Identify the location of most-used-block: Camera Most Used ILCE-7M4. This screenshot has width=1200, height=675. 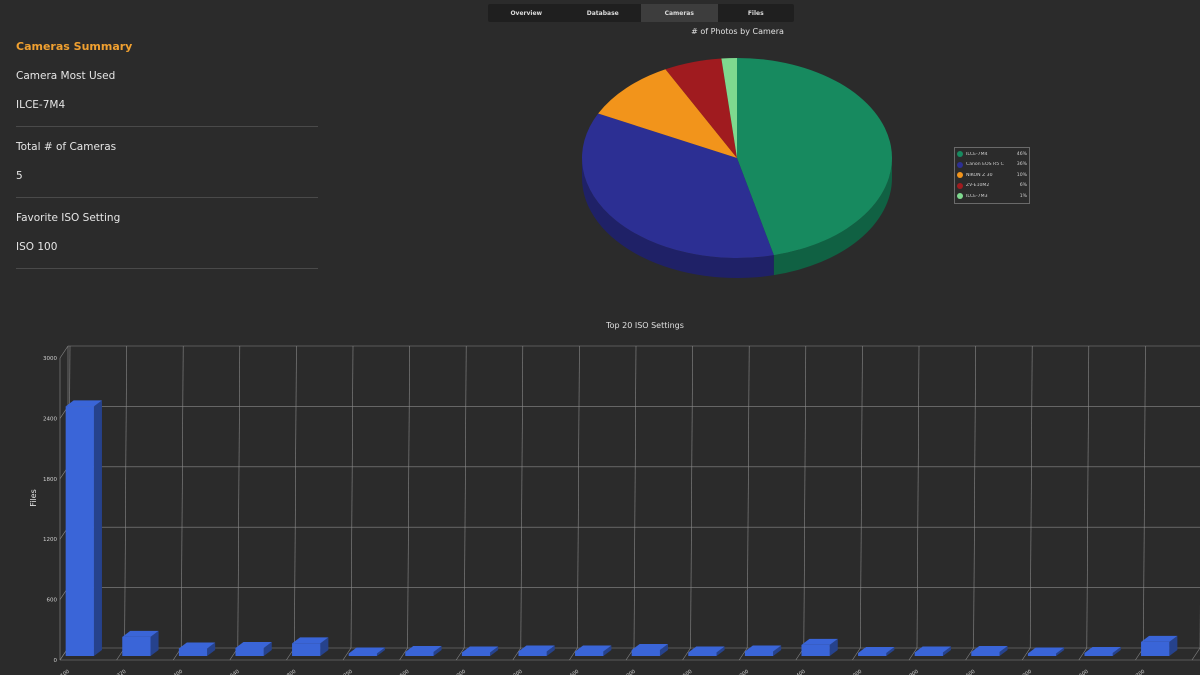
(167, 97).